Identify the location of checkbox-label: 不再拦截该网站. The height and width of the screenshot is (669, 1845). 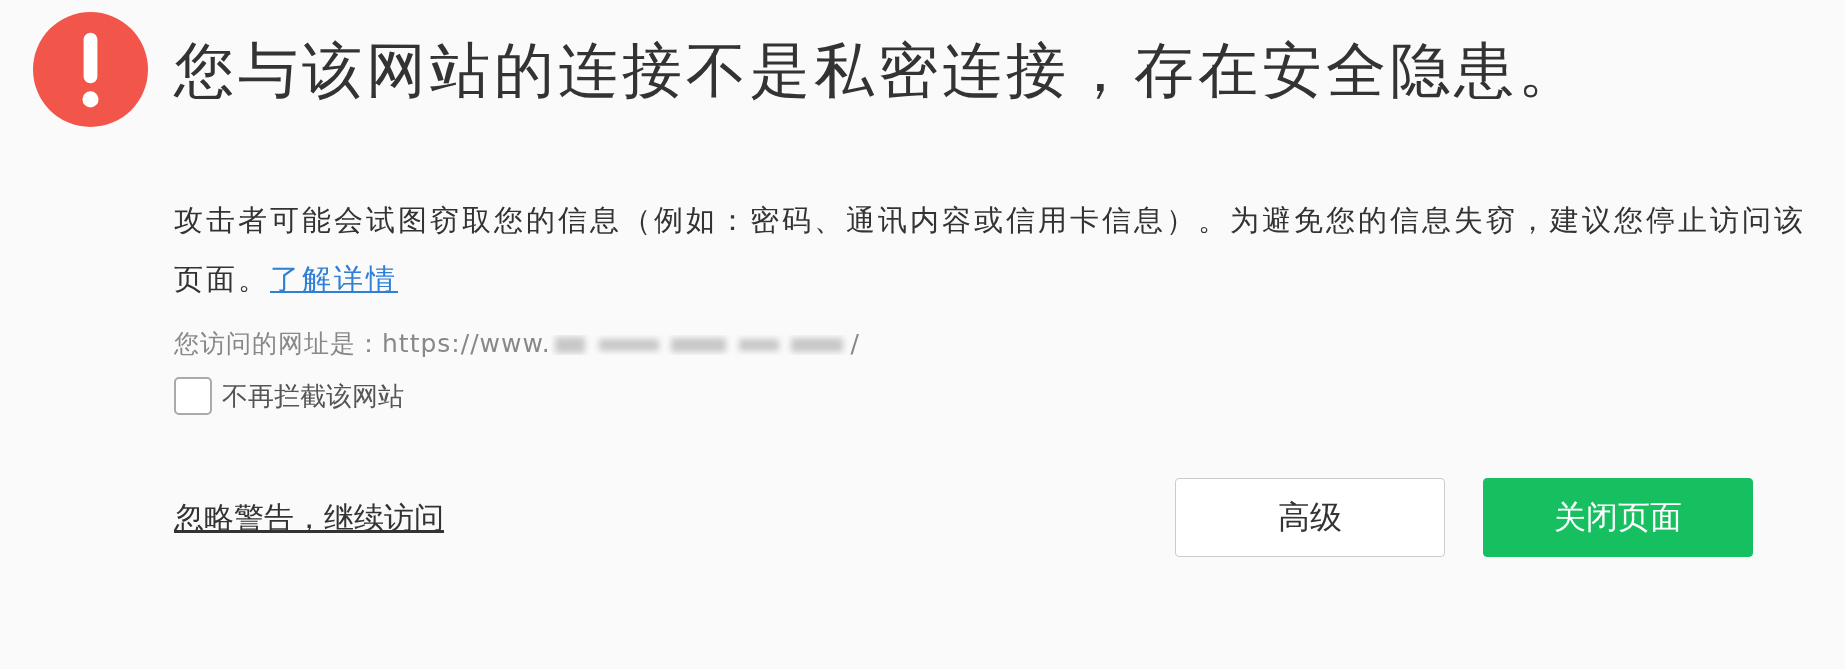
(313, 396).